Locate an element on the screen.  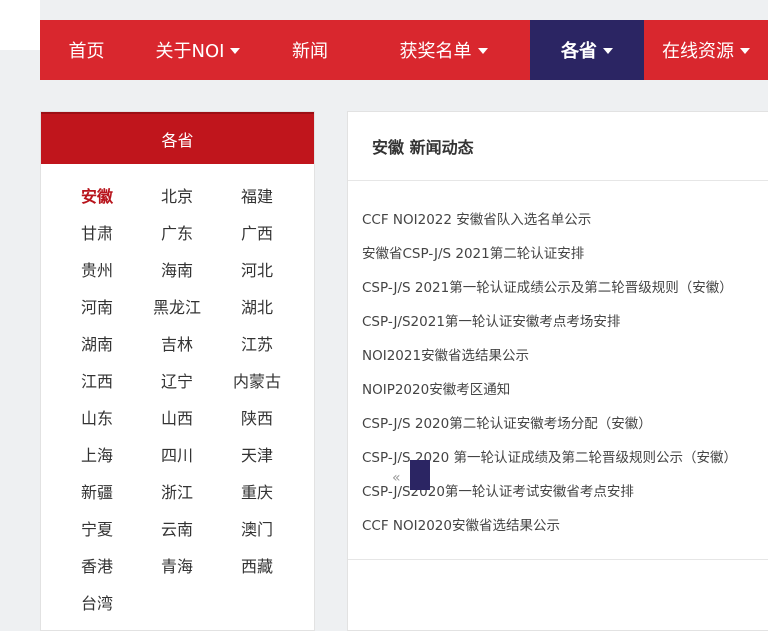
province-link: 贵州 is located at coordinates (97, 270).